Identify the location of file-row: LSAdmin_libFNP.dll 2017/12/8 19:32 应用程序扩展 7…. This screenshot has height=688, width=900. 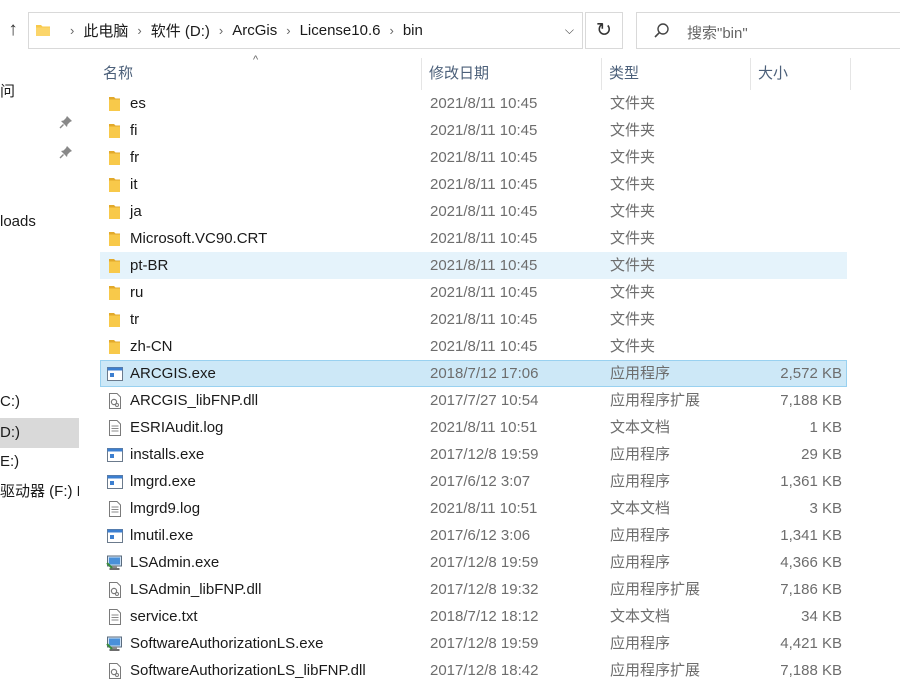
(473, 589).